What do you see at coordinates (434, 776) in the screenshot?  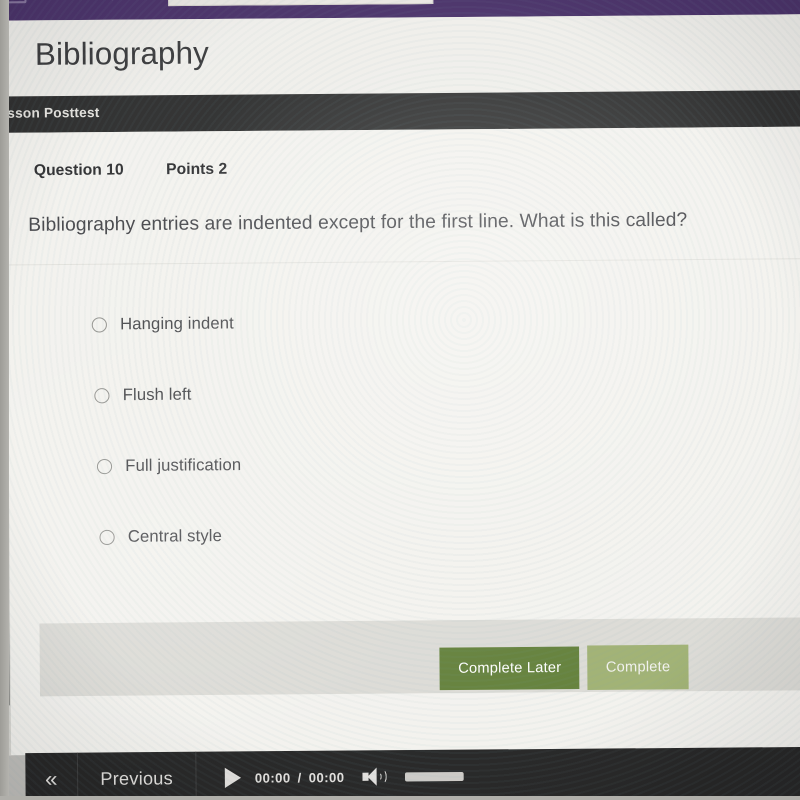 I see `volume-slider` at bounding box center [434, 776].